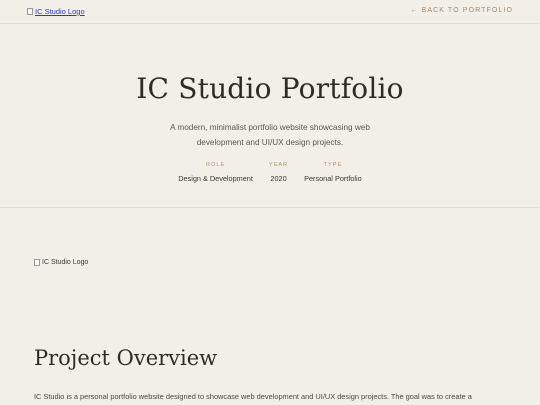 Image resolution: width=540 pixels, height=405 pixels. I want to click on logo-alt-text: IC Studio Logo, so click(60, 11).